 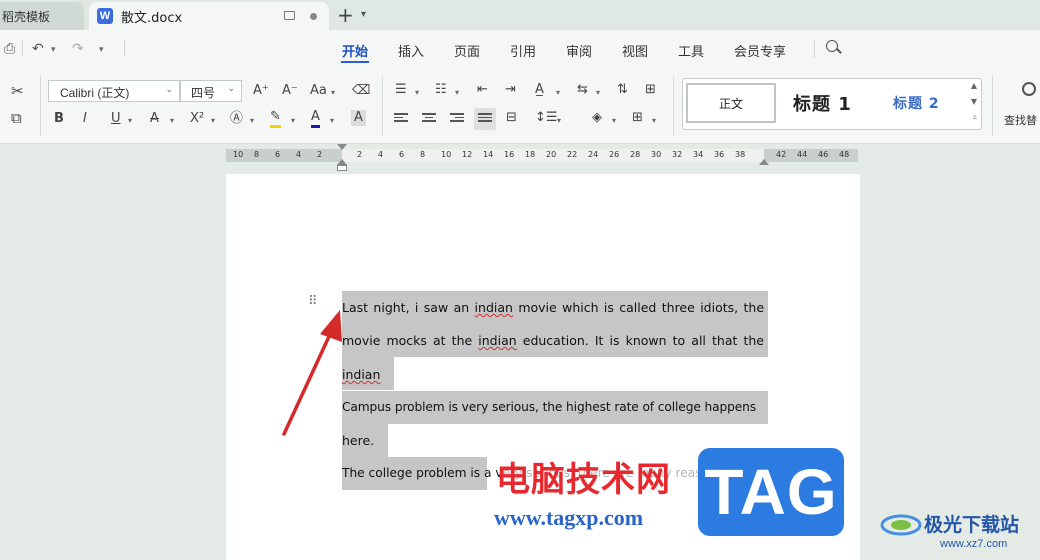 What do you see at coordinates (974, 118) in the screenshot?
I see `gallery-more-icon: ⩡` at bounding box center [974, 118].